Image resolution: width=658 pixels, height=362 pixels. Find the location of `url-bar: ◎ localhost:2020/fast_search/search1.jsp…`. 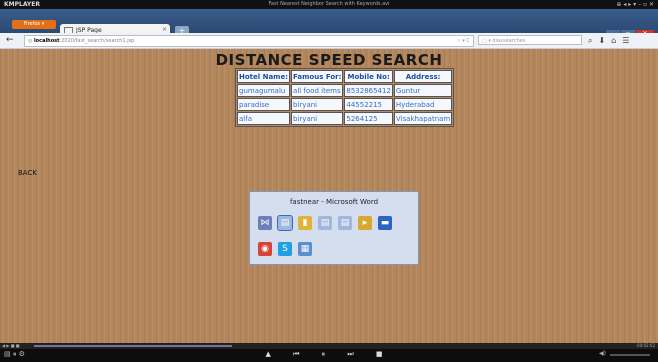

url-bar: ◎ localhost:2020/fast_search/search1.jsp… is located at coordinates (249, 41).